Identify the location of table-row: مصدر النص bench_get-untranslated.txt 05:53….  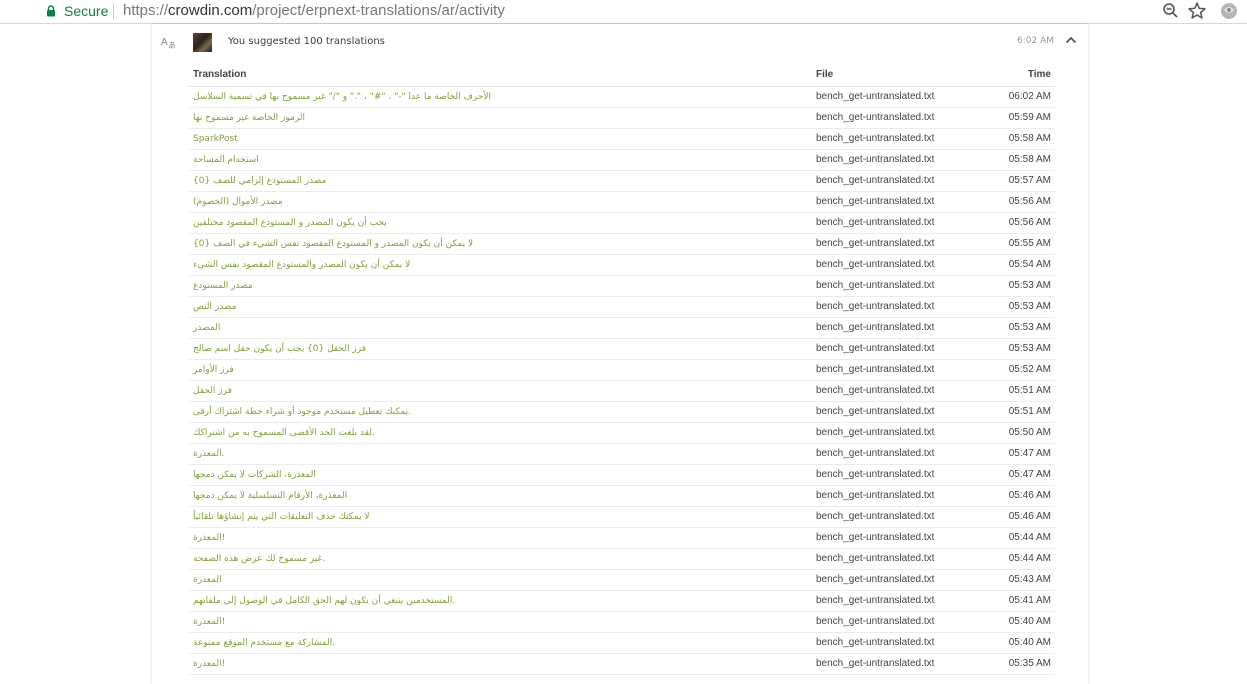
(622, 307).